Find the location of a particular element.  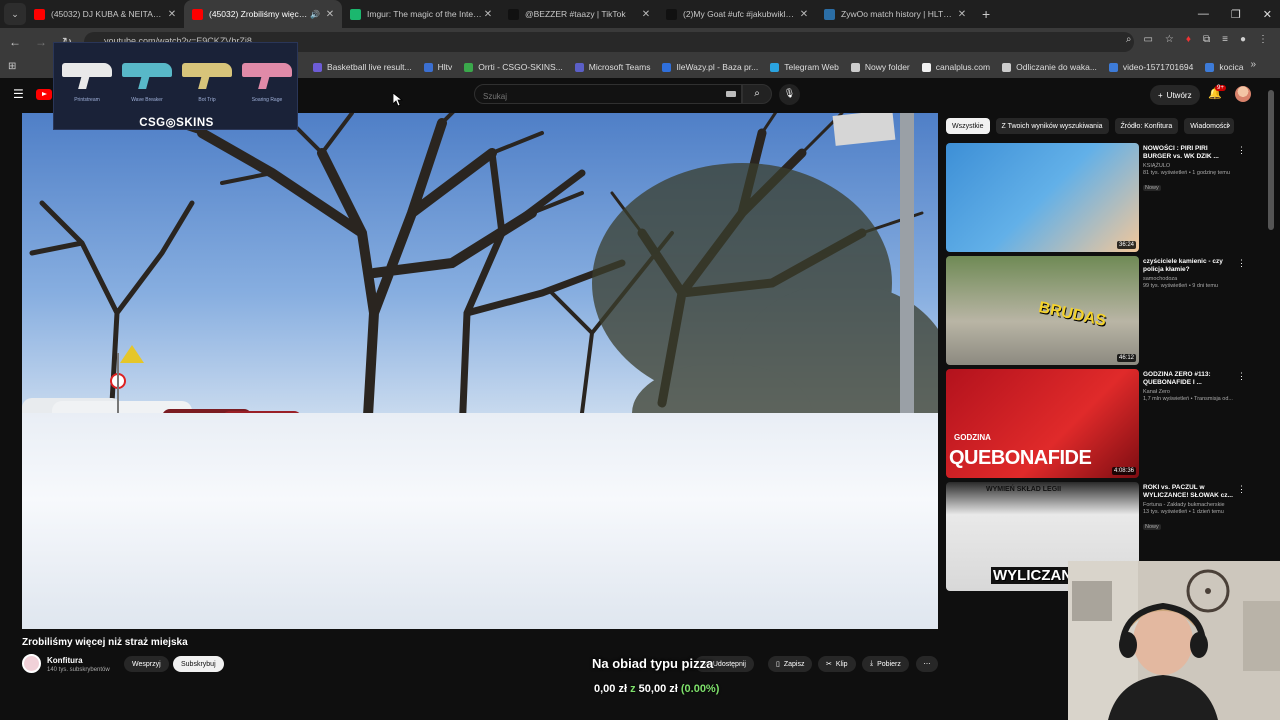

browser-tab: ZywOo match history | HLTV.org ✕ is located at coordinates (895, 14).